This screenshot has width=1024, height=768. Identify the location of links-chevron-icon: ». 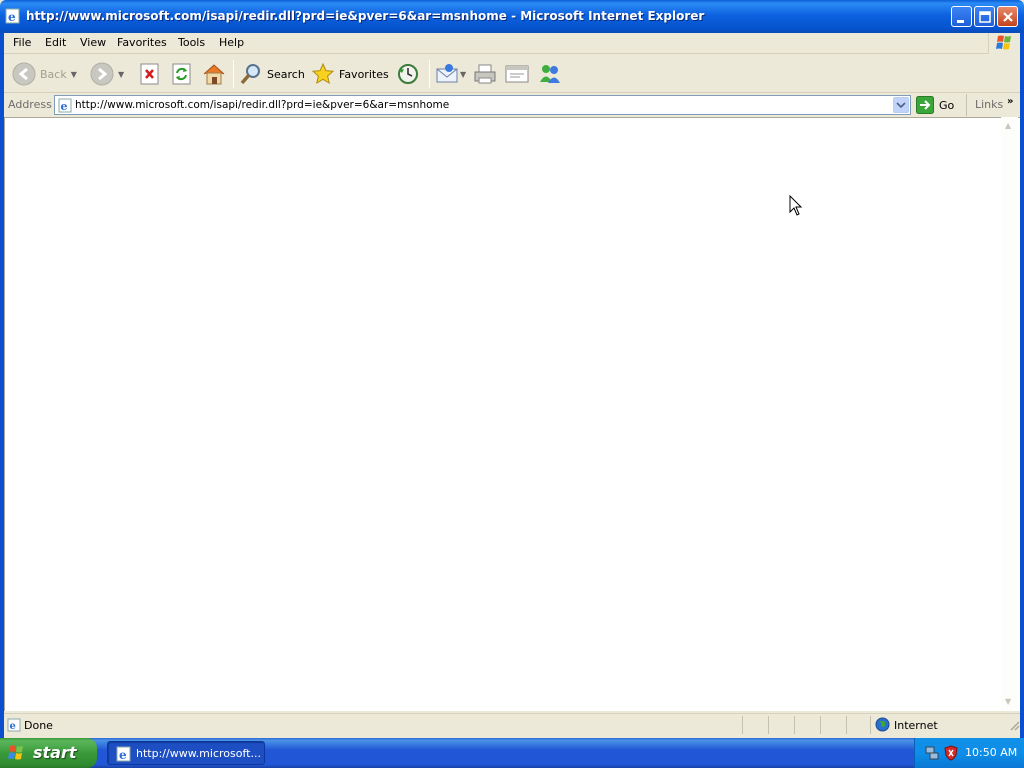
(1010, 101).